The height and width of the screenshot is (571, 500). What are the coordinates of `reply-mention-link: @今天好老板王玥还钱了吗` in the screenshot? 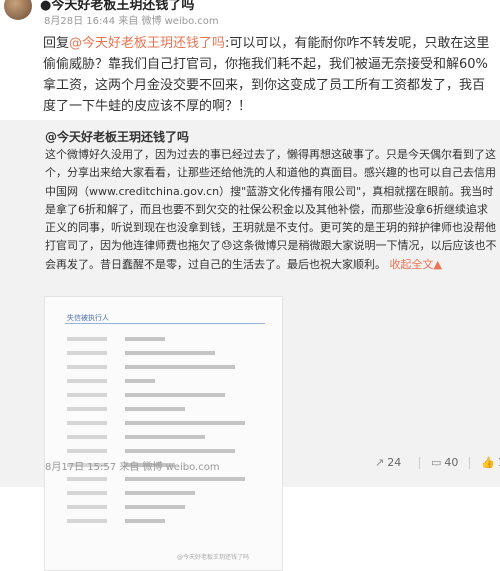 It's located at (147, 43).